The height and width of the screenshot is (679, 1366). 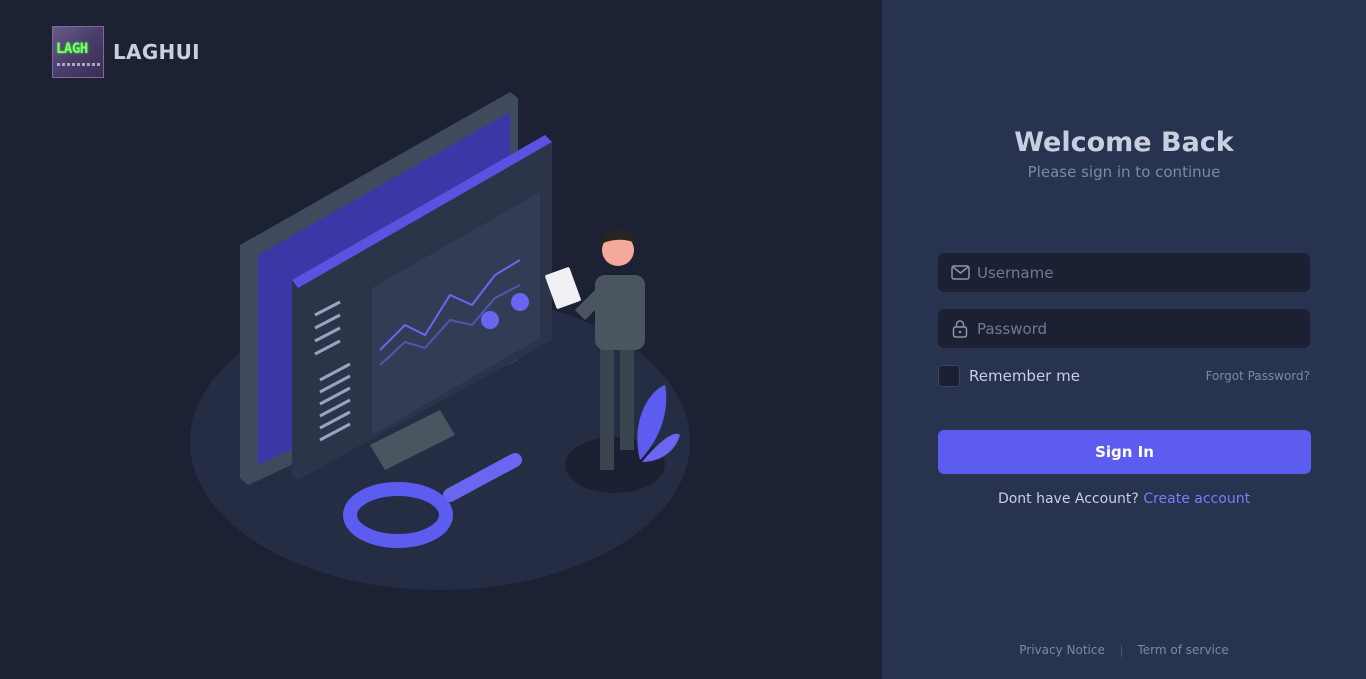 What do you see at coordinates (1258, 376) in the screenshot?
I see `forgot-password-link: Forgot Password?` at bounding box center [1258, 376].